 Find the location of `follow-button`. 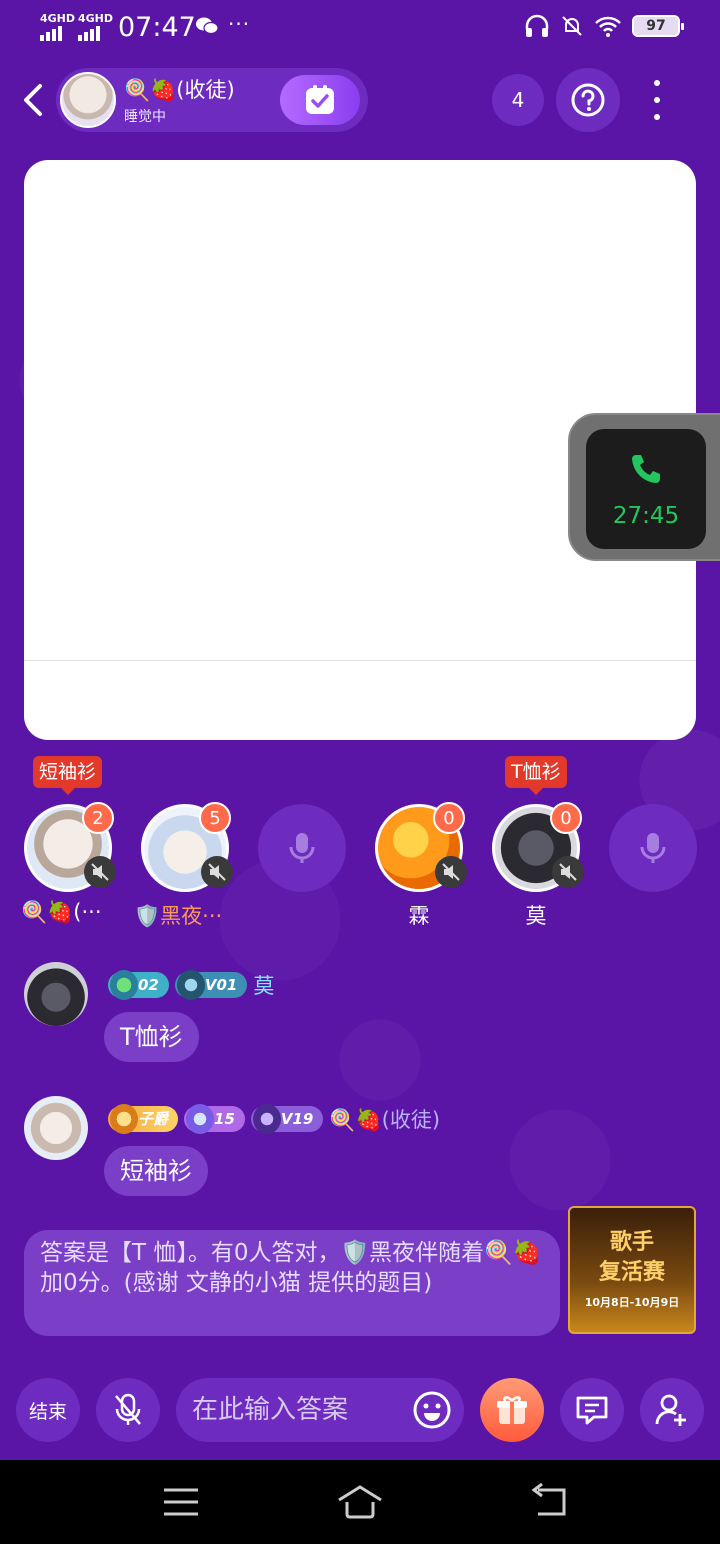

follow-button is located at coordinates (320, 100).